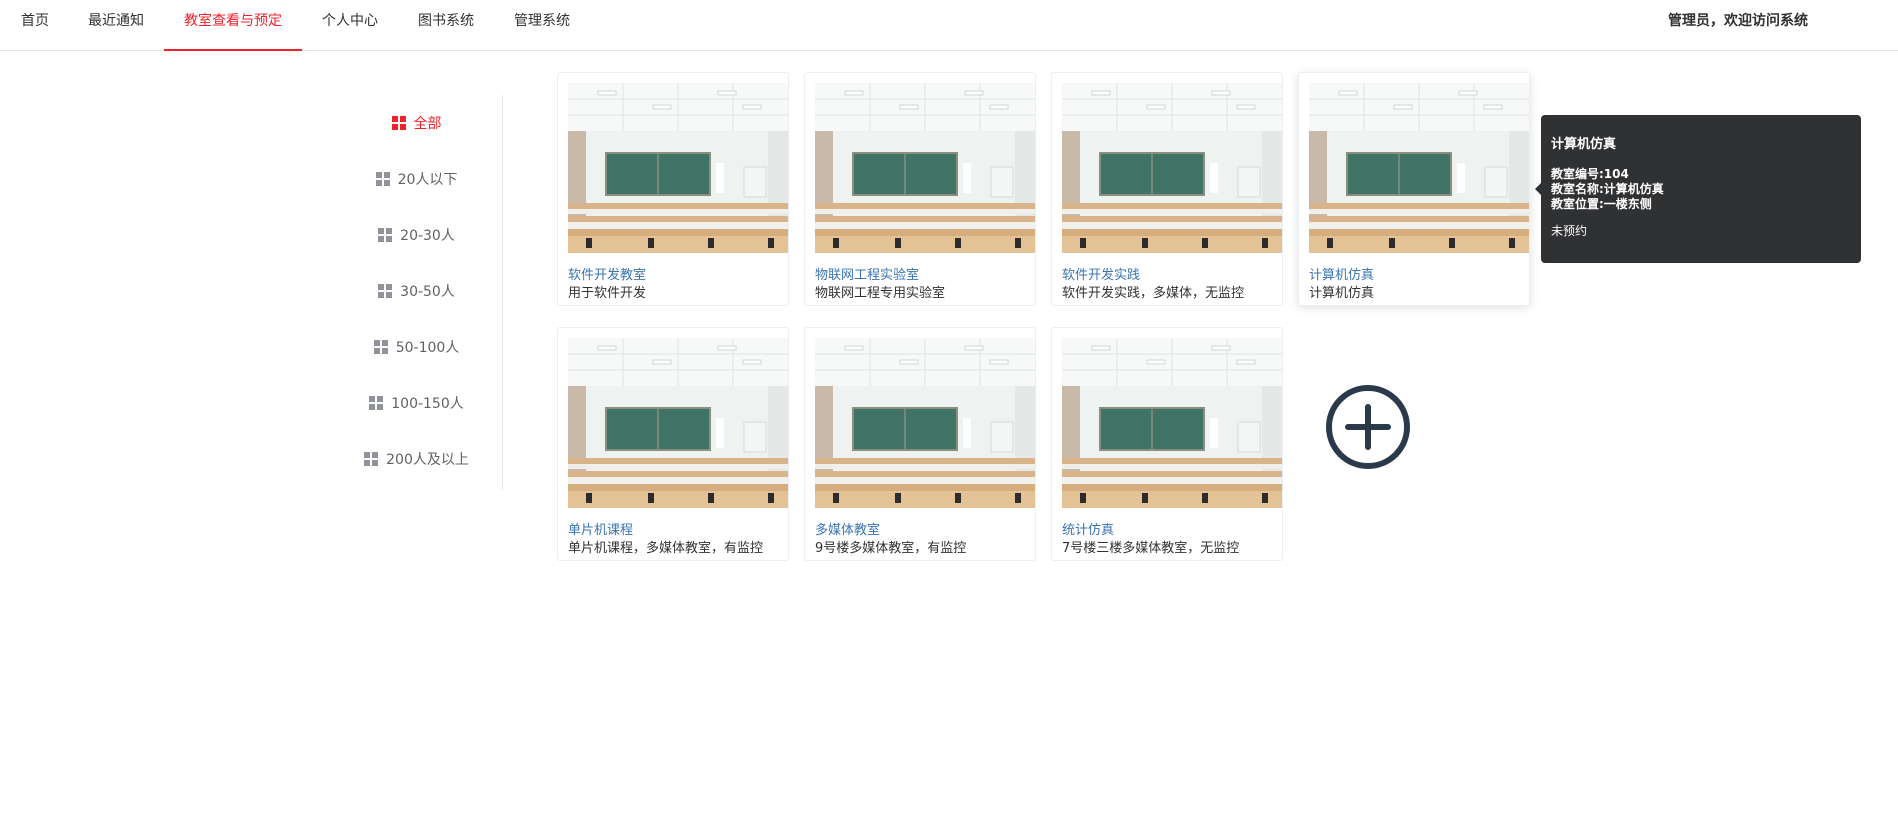  I want to click on tooltip-room-name: 教室名称:计算机仿真, so click(1607, 189).